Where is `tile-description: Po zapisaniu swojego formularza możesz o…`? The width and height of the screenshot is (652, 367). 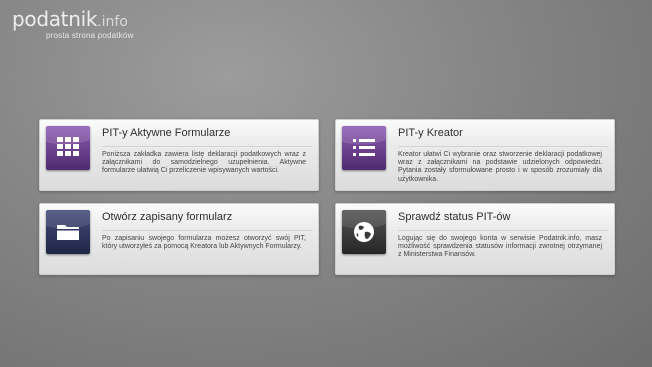
tile-description: Po zapisaniu swojego formularza możesz o… is located at coordinates (204, 243).